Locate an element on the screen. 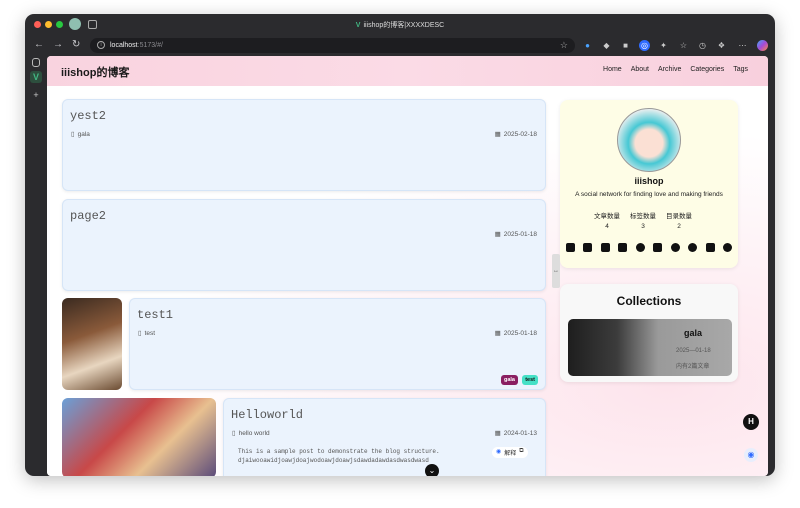 This screenshot has height=508, width=800. date-label: 2024-01-13 is located at coordinates (520, 433).